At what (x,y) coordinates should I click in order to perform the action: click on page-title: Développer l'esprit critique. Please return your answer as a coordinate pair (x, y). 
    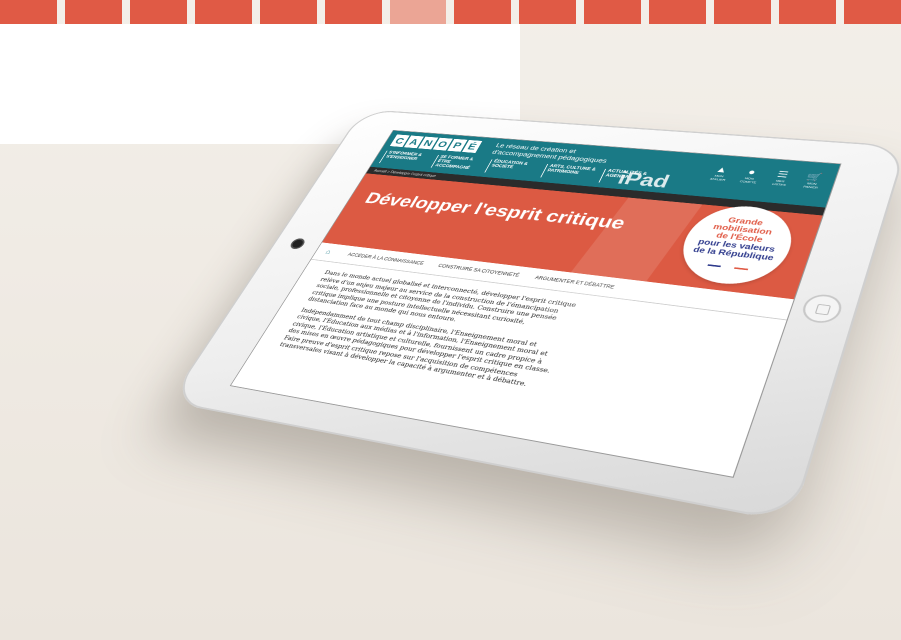
    Looking at the image, I should click on (495, 211).